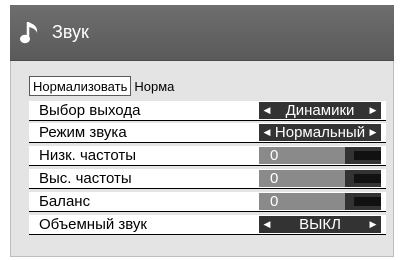 The image size is (401, 260). I want to click on select-value: Динамики, so click(320, 110).